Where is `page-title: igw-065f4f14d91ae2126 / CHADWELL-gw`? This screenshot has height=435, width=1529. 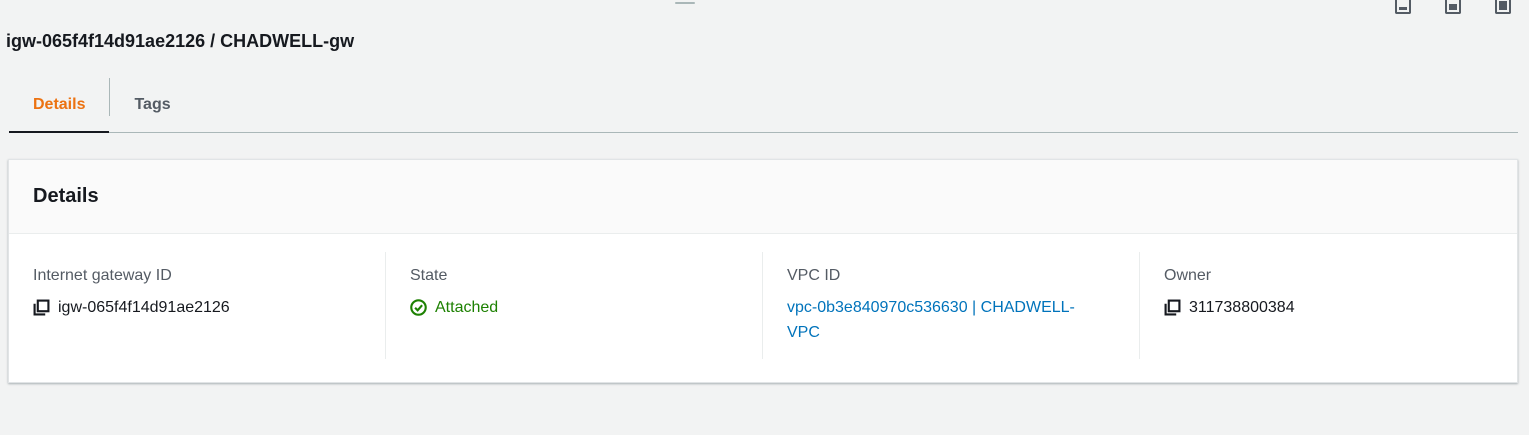 page-title: igw-065f4f14d91ae2126 / CHADWELL-gw is located at coordinates (180, 41).